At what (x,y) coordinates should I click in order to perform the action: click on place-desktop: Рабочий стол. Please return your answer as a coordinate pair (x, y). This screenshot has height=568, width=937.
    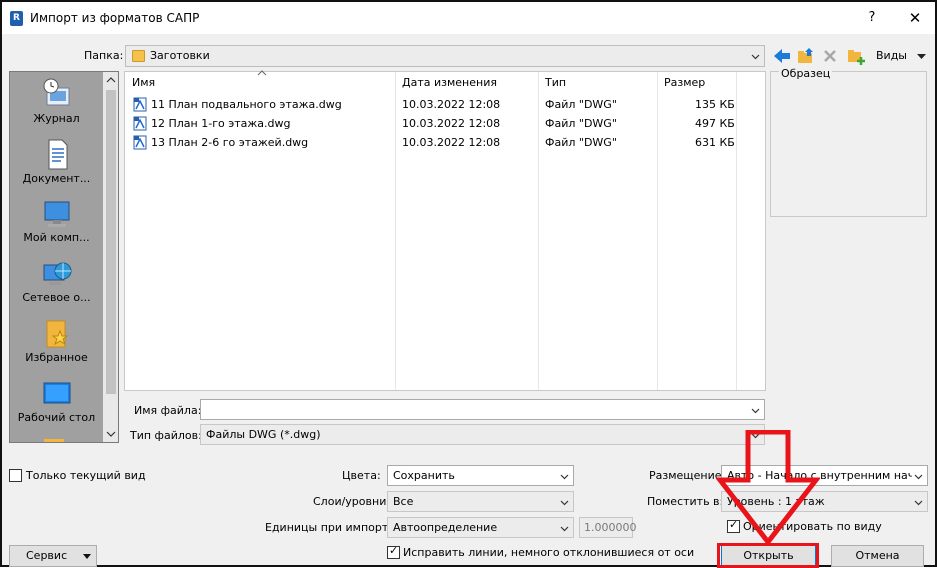
    Looking at the image, I should click on (56, 400).